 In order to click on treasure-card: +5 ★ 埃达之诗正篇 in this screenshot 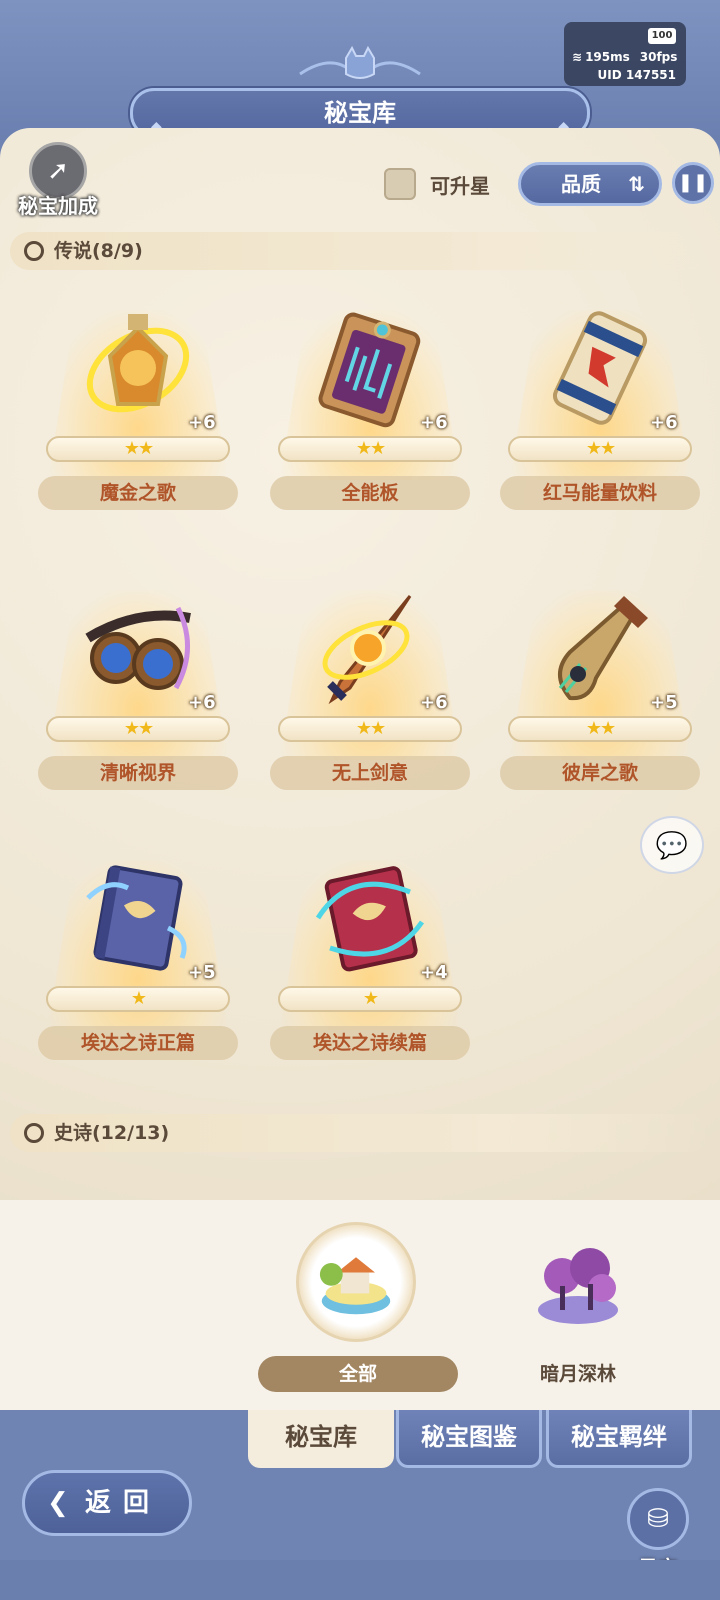, I will do `click(138, 960)`.